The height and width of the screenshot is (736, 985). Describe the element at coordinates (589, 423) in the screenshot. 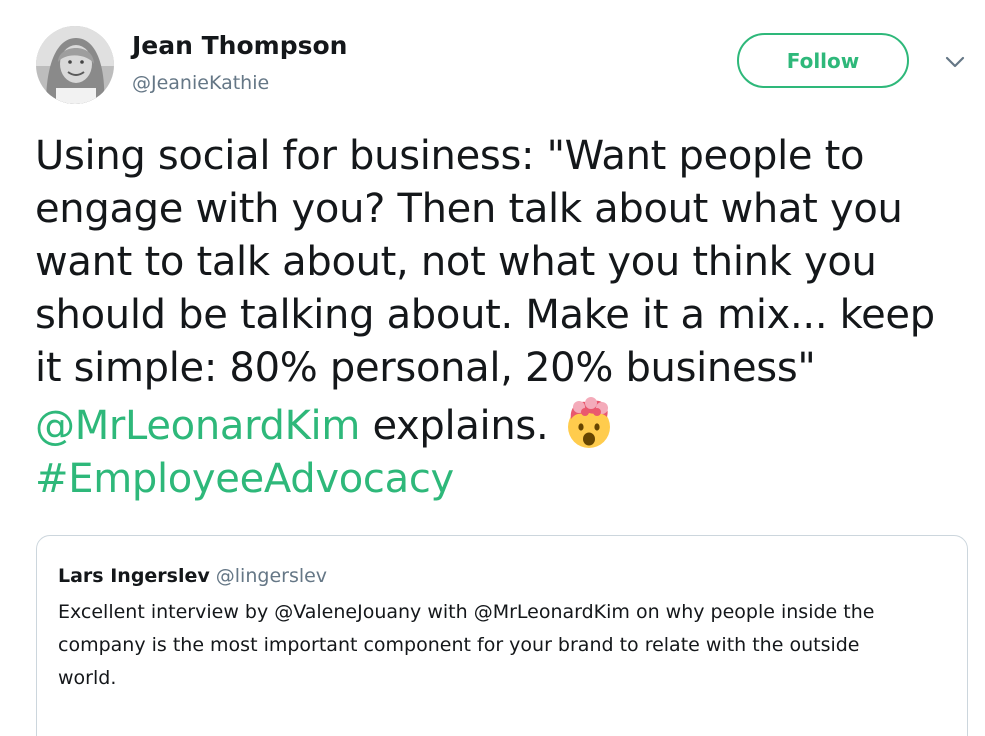

I see `exploding-head-emoji-icon` at that location.